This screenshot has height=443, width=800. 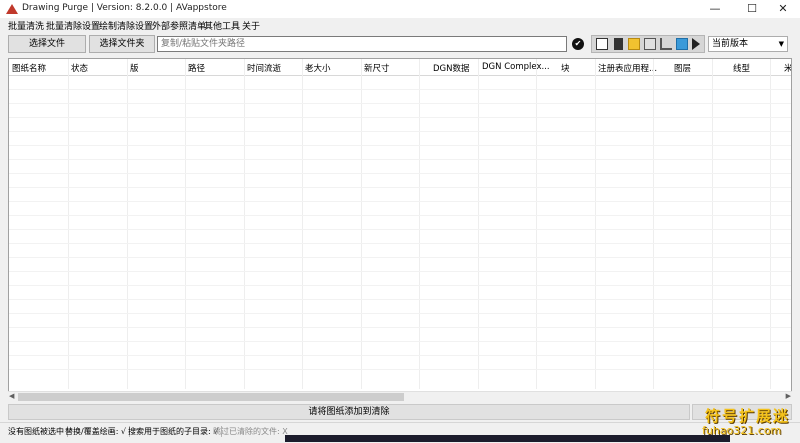 I want to click on horizontal-scrollbar: ◀ ▶, so click(x=400, y=396).